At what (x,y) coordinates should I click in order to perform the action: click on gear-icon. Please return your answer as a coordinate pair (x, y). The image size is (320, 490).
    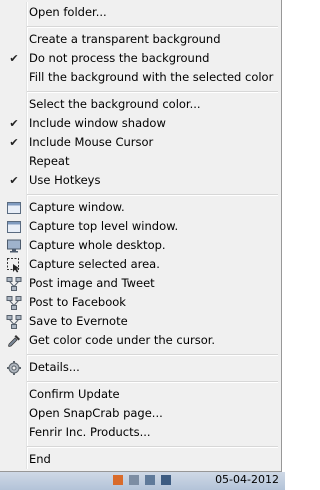
    Looking at the image, I should click on (14, 367).